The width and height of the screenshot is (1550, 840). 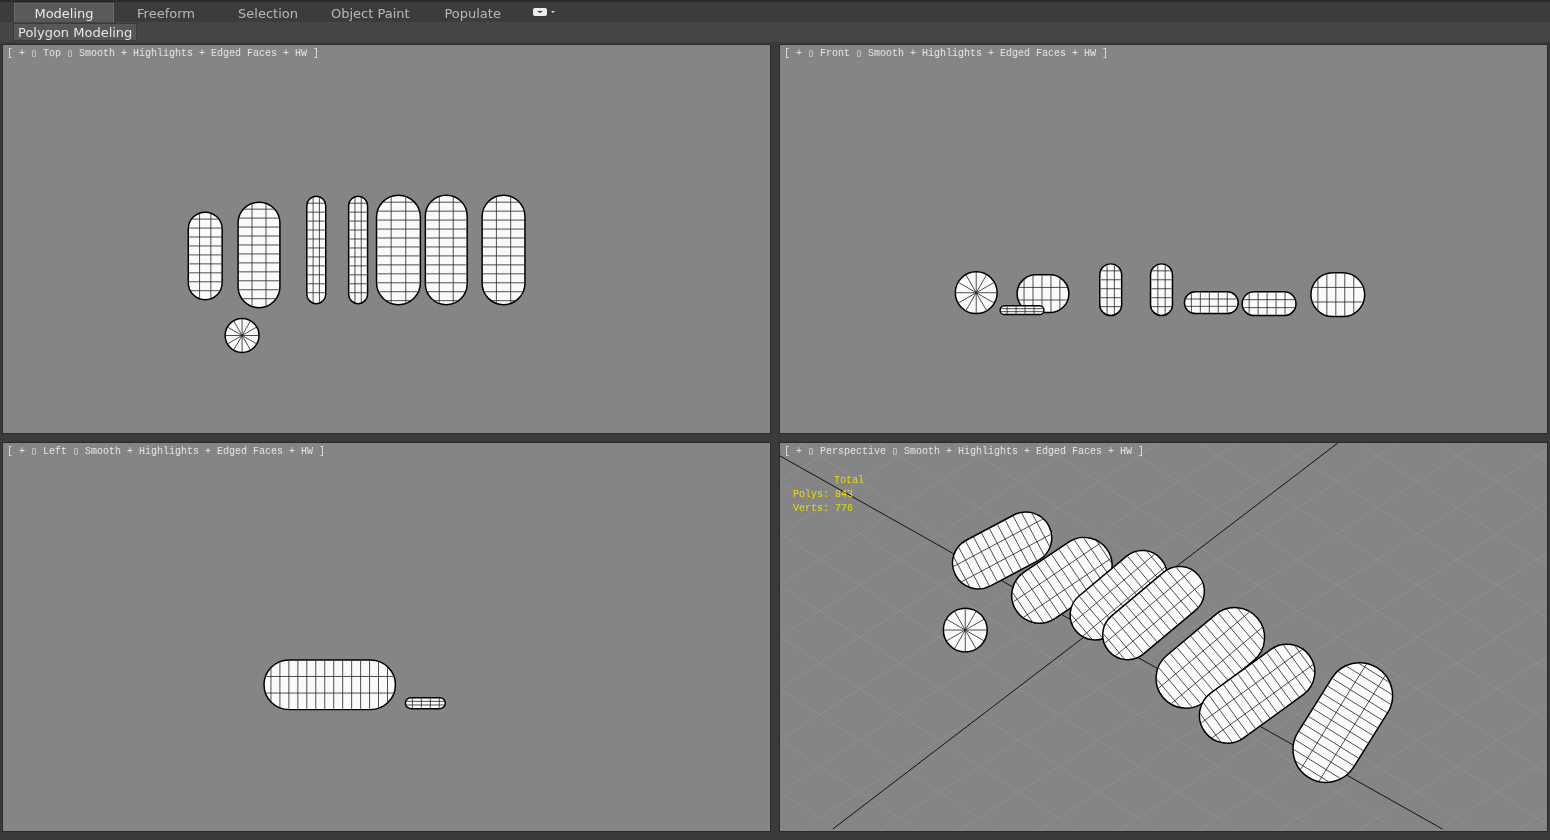 What do you see at coordinates (268, 12) in the screenshot?
I see `ribbon-tab: Selection` at bounding box center [268, 12].